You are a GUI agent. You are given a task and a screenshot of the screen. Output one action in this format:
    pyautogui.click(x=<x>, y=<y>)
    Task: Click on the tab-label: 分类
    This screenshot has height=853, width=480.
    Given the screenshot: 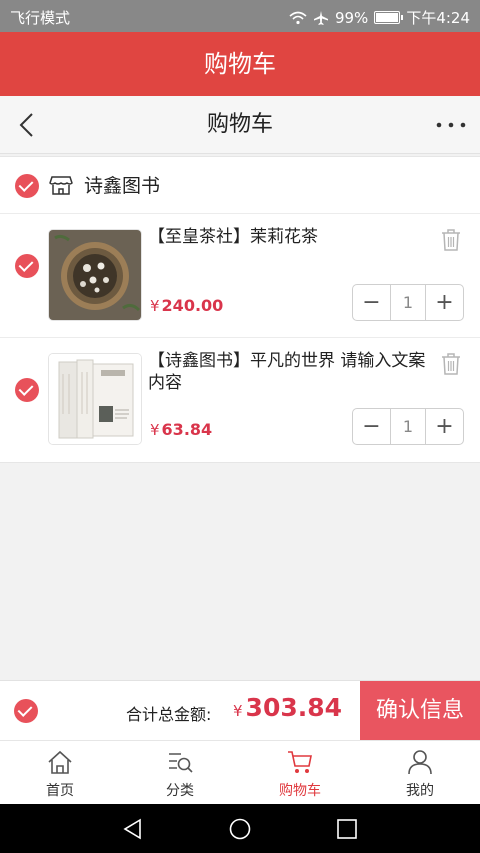 What is the action you would take?
    pyautogui.click(x=180, y=791)
    